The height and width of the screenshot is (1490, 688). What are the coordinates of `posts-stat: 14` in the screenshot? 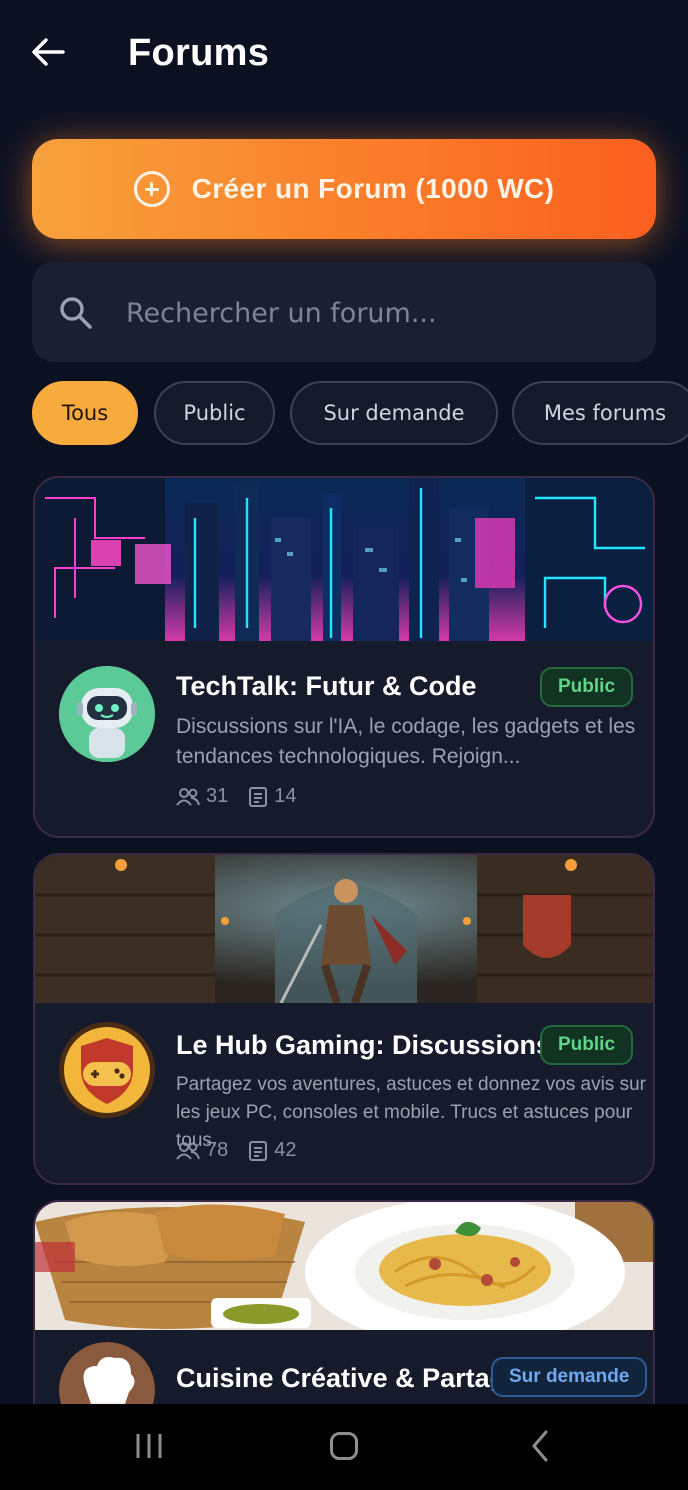 It's located at (272, 796).